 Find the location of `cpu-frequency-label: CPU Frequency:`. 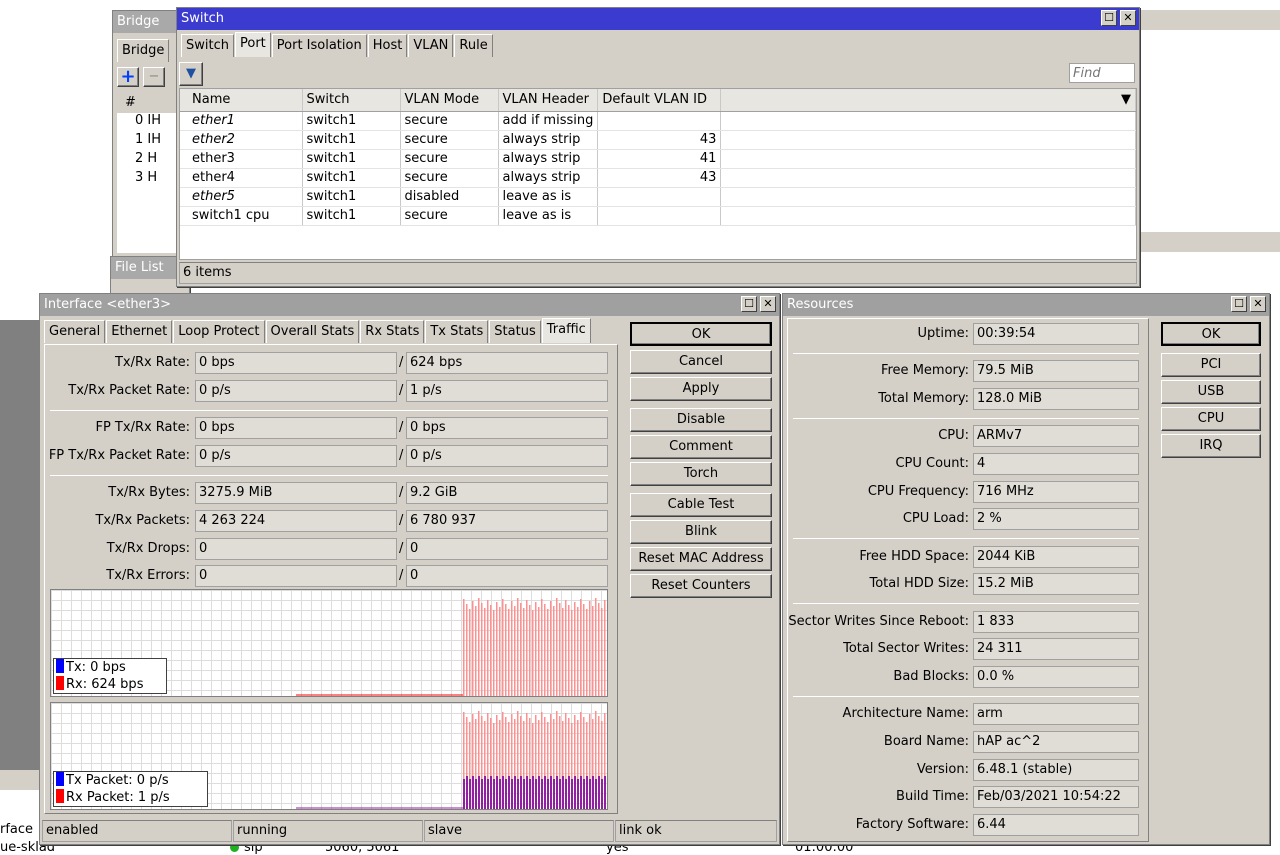

cpu-frequency-label: CPU Frequency: is located at coordinates (918, 491).